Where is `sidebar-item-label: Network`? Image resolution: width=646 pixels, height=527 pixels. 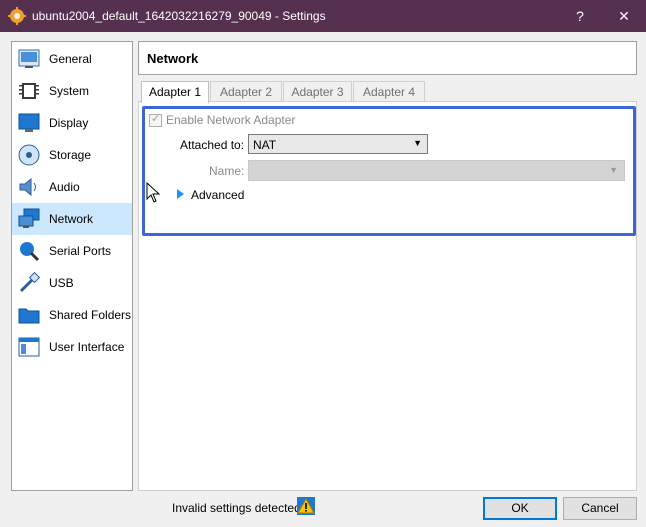 sidebar-item-label: Network is located at coordinates (71, 219).